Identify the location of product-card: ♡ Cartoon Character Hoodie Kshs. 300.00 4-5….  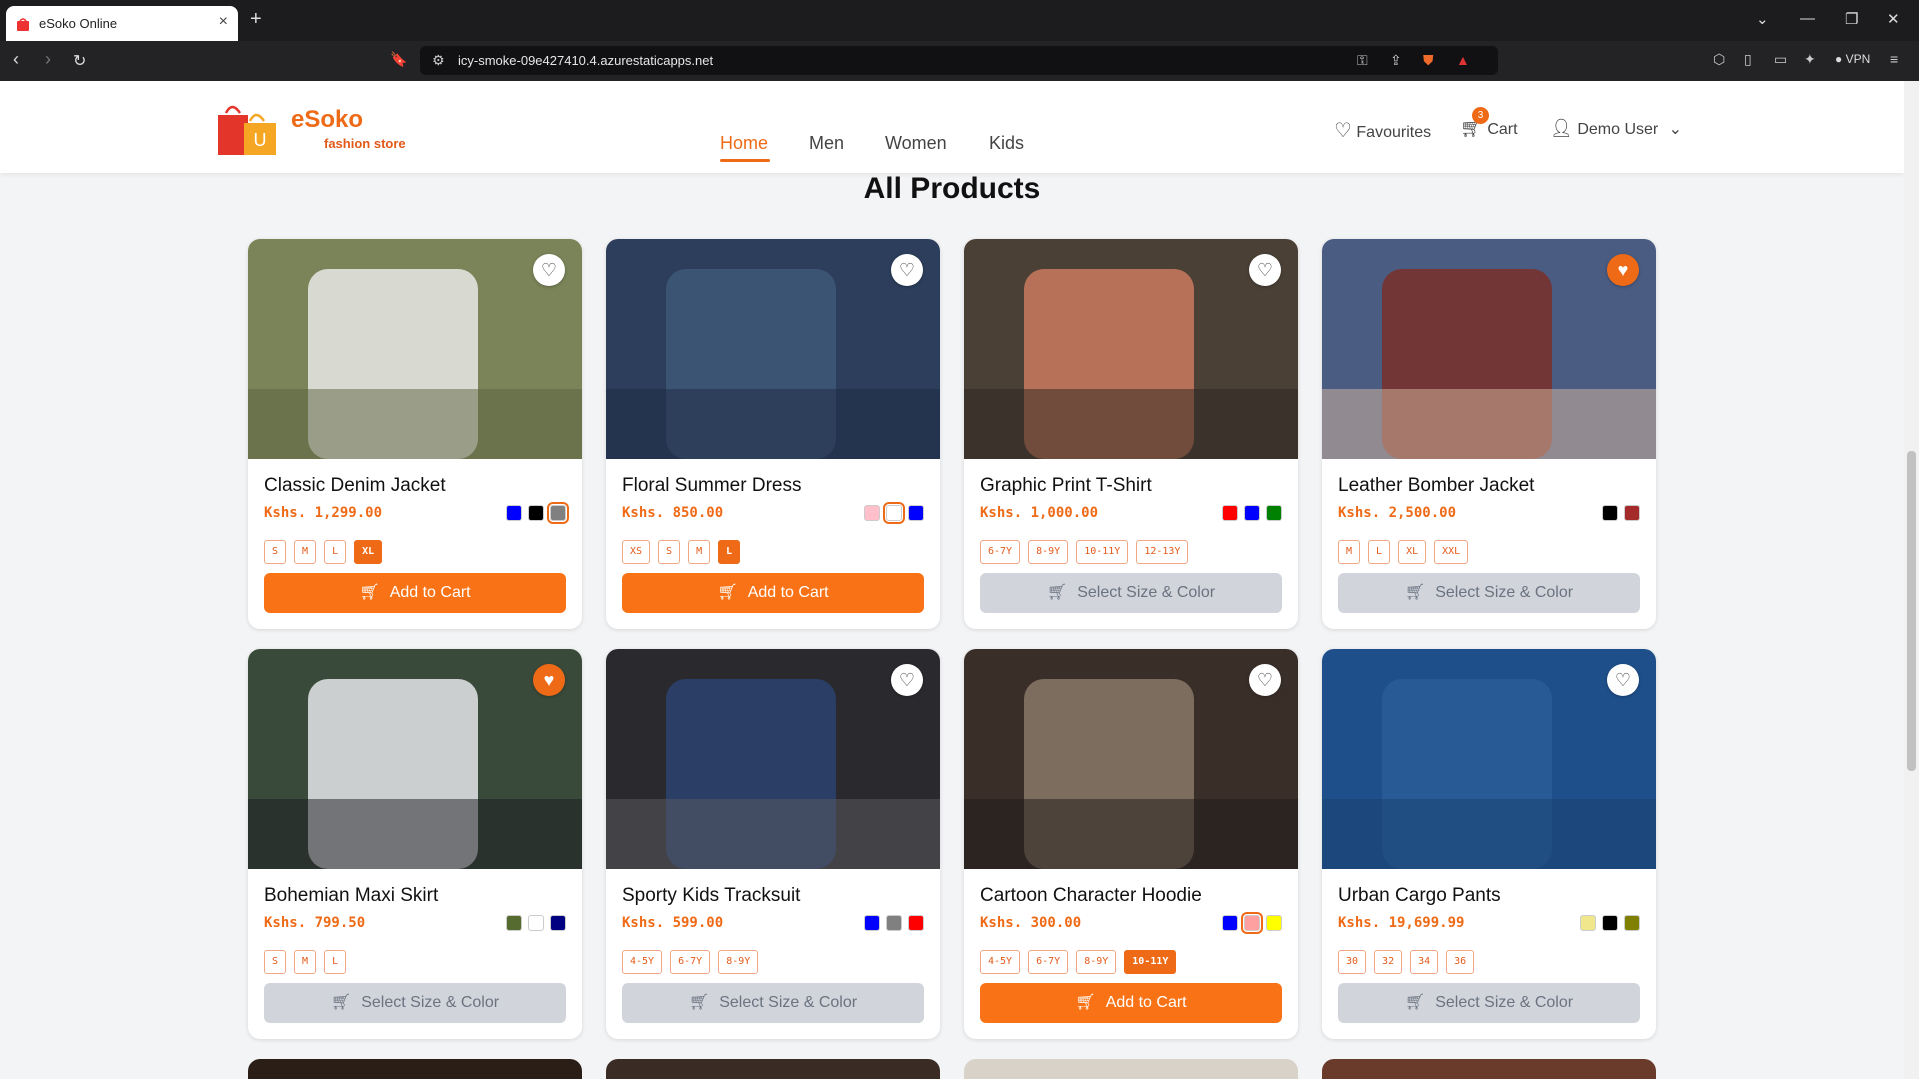
(1131, 844).